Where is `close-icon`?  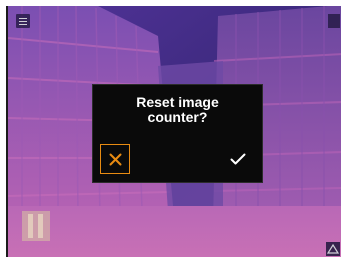 close-icon is located at coordinates (115, 159).